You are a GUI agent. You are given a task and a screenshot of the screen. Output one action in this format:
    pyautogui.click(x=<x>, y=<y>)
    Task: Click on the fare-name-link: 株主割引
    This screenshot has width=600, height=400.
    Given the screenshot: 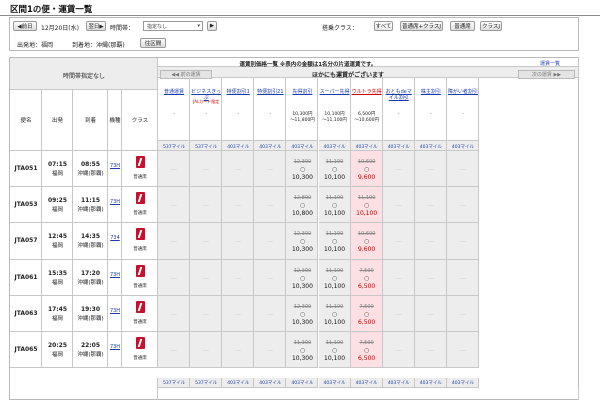 What is the action you would take?
    pyautogui.click(x=431, y=92)
    